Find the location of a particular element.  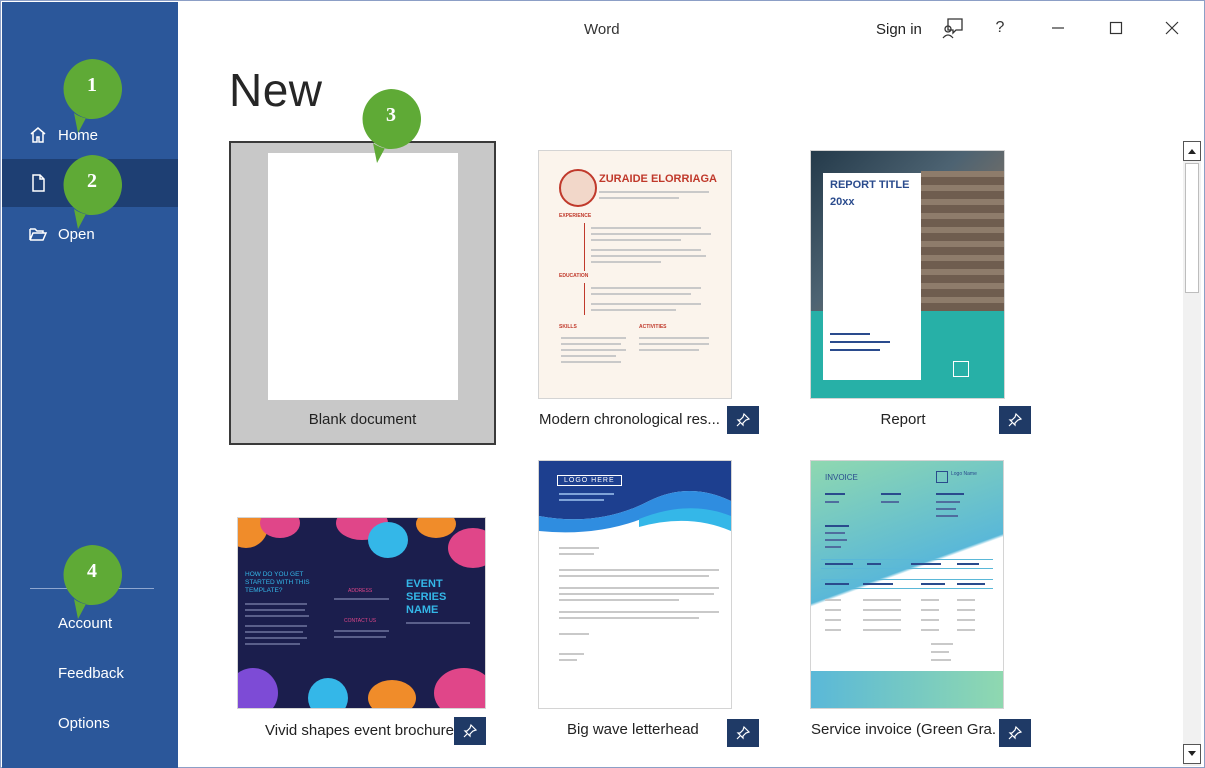

resume-activities-heading: ACTIVITIES is located at coordinates (653, 327).